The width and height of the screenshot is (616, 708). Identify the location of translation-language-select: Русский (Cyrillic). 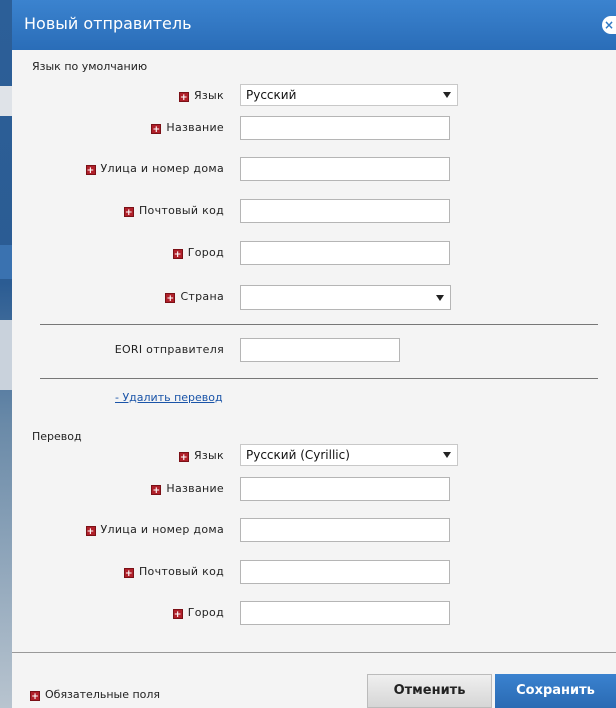
(349, 455).